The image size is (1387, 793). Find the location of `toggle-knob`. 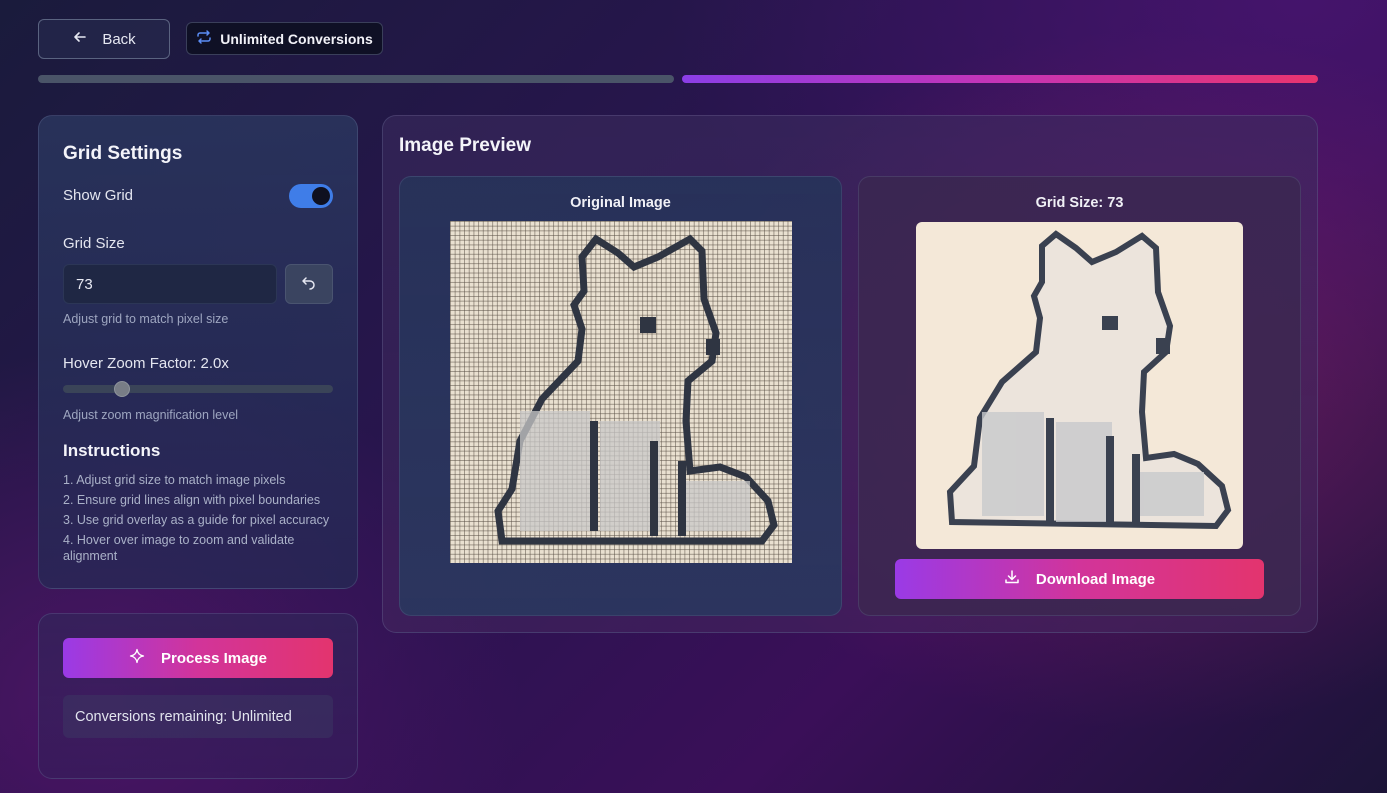

toggle-knob is located at coordinates (321, 196).